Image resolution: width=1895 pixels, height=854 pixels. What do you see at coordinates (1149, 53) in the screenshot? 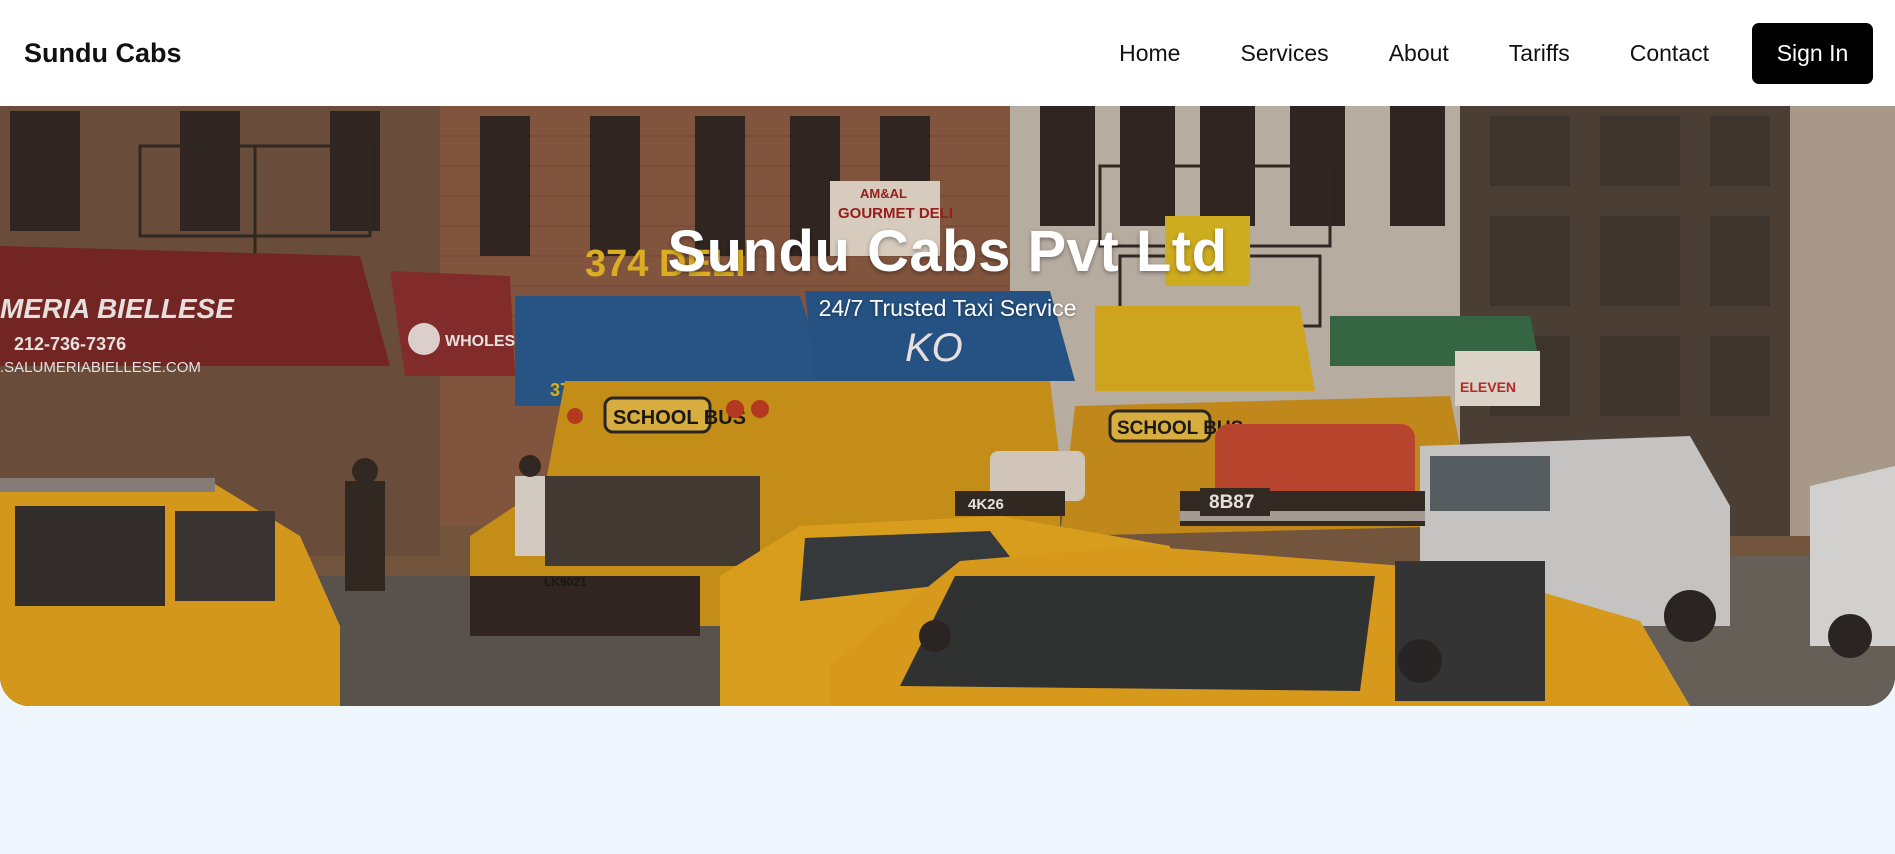
I see `nav-link-home: Home` at bounding box center [1149, 53].